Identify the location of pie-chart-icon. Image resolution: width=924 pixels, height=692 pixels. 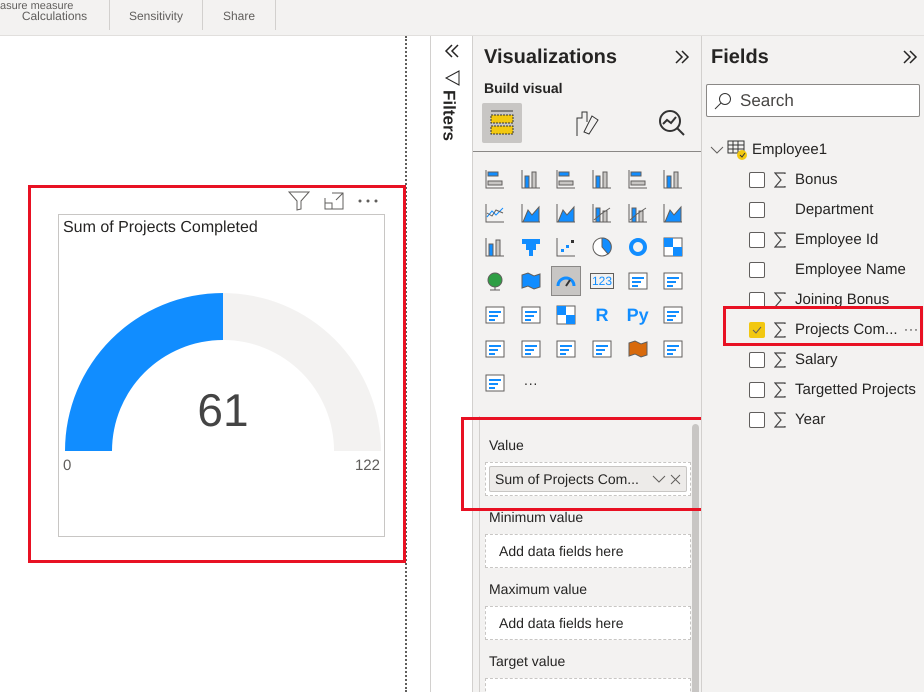
(602, 247).